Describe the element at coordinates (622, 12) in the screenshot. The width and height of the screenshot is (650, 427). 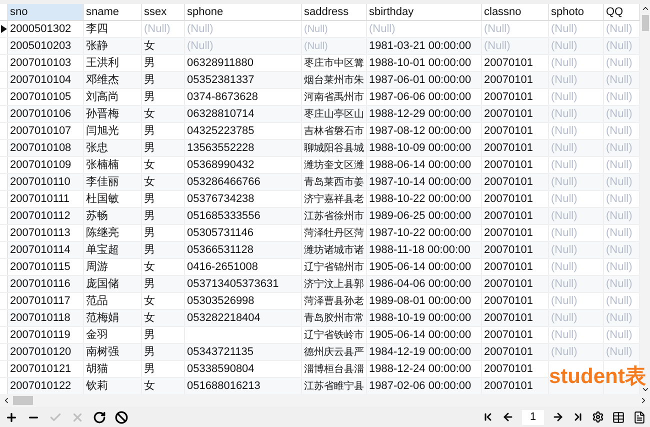
I see `column-header: QQ` at that location.